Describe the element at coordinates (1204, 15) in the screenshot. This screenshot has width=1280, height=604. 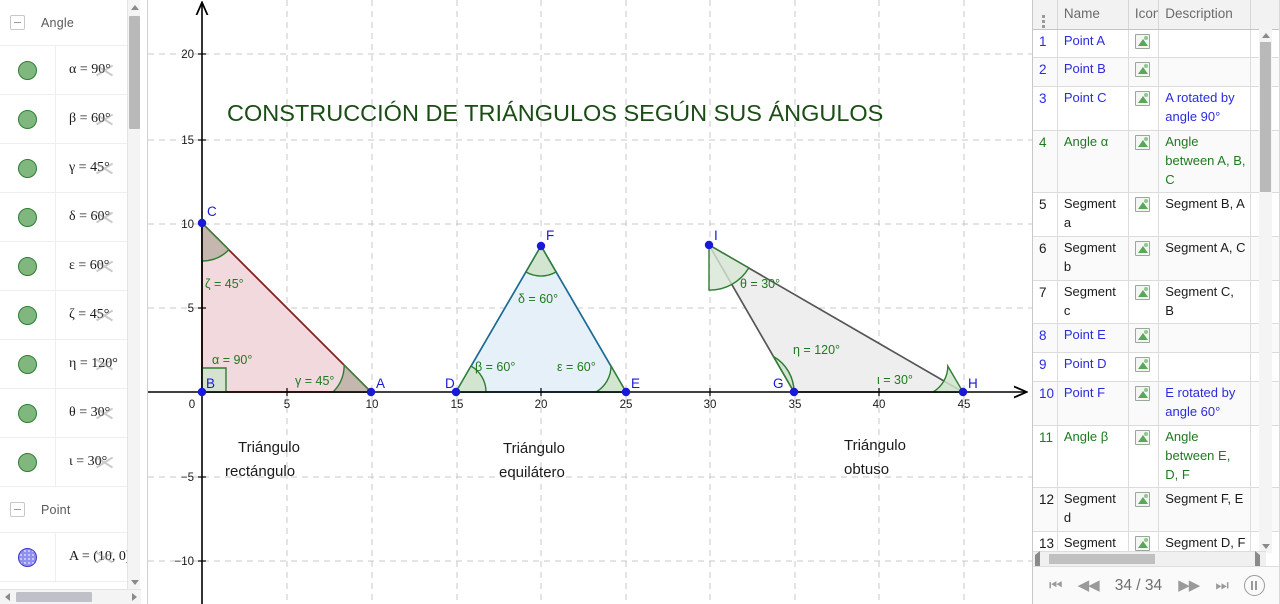
I see `column-header-description: Description` at that location.